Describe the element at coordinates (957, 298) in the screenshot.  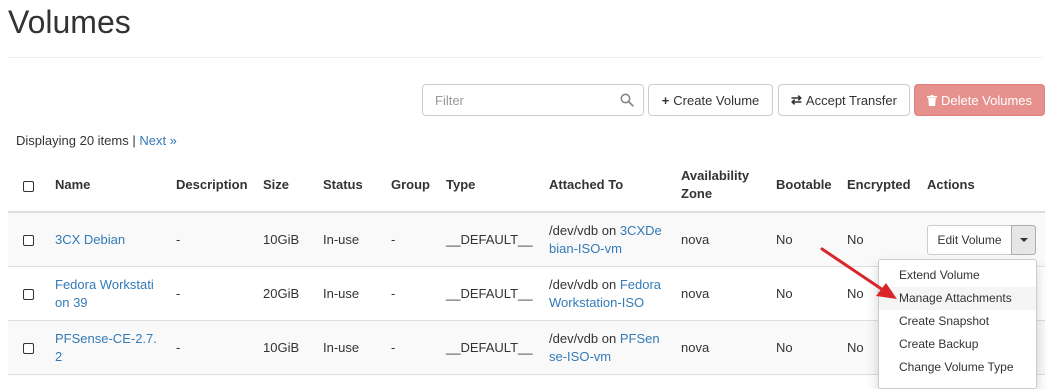
I see `menu-item-manage-attachments: Manage Attachments` at that location.